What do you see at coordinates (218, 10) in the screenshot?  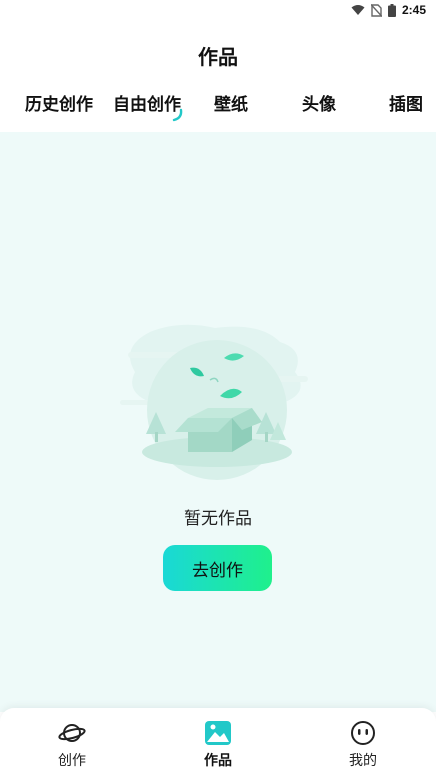 I see `status-bar: 2:45` at bounding box center [218, 10].